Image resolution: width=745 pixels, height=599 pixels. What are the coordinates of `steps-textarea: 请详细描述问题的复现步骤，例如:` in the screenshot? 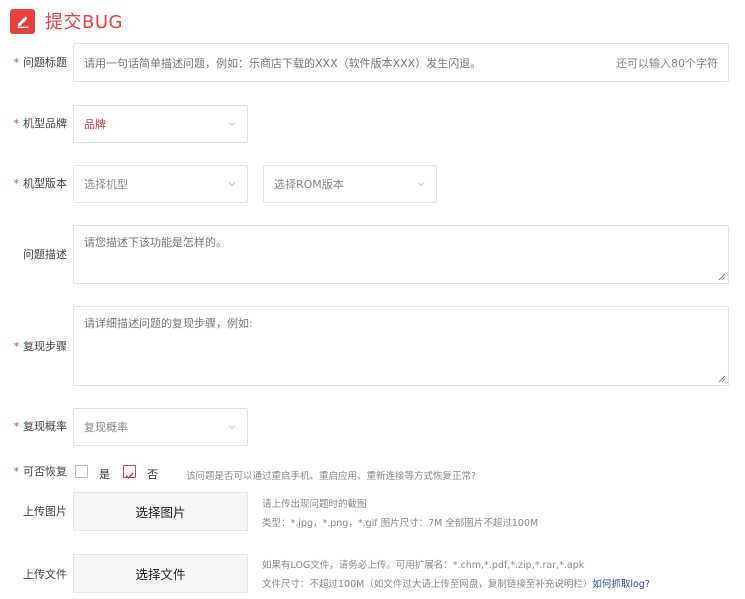 It's located at (401, 346).